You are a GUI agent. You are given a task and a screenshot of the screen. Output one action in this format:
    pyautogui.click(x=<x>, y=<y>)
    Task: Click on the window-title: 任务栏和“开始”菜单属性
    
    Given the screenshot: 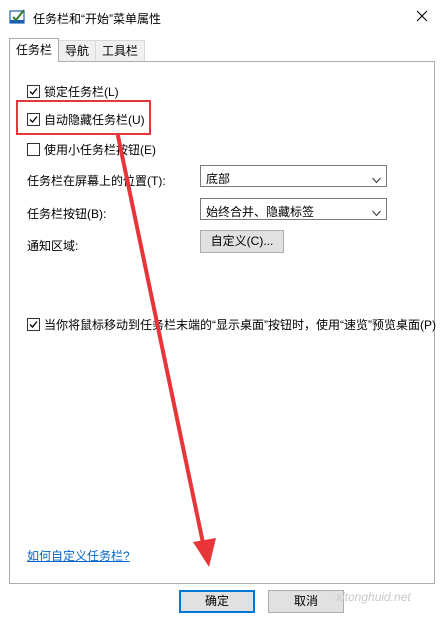 What is the action you would take?
    pyautogui.click(x=97, y=19)
    